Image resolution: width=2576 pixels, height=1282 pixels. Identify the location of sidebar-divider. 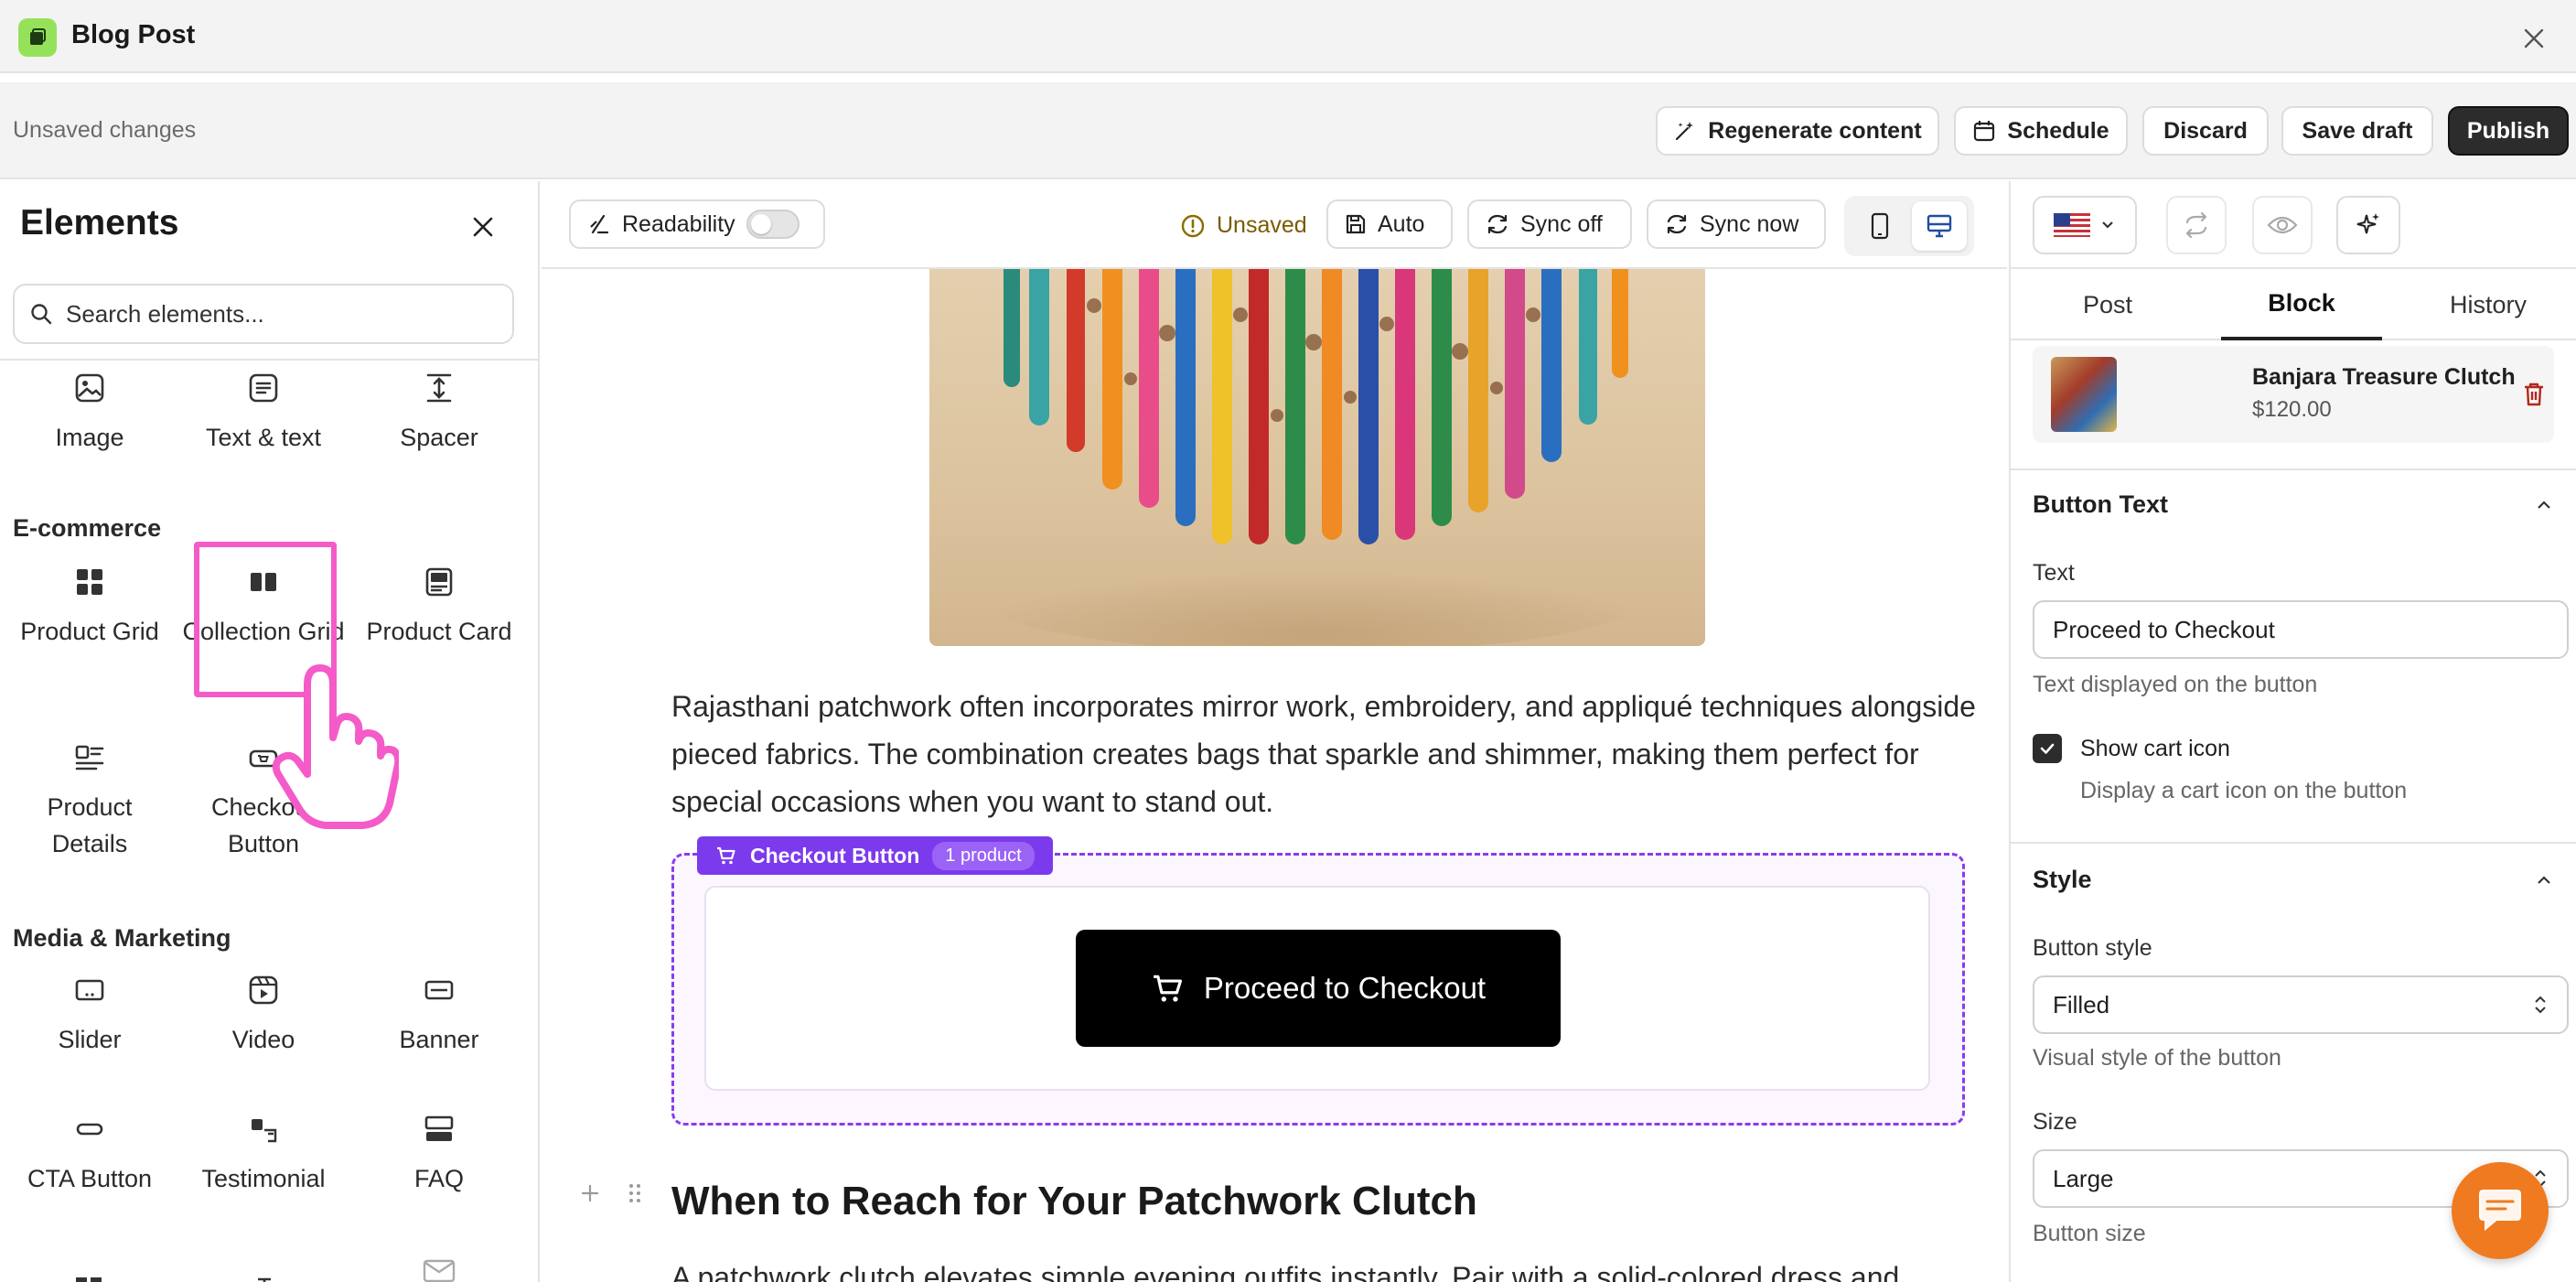
(269, 360).